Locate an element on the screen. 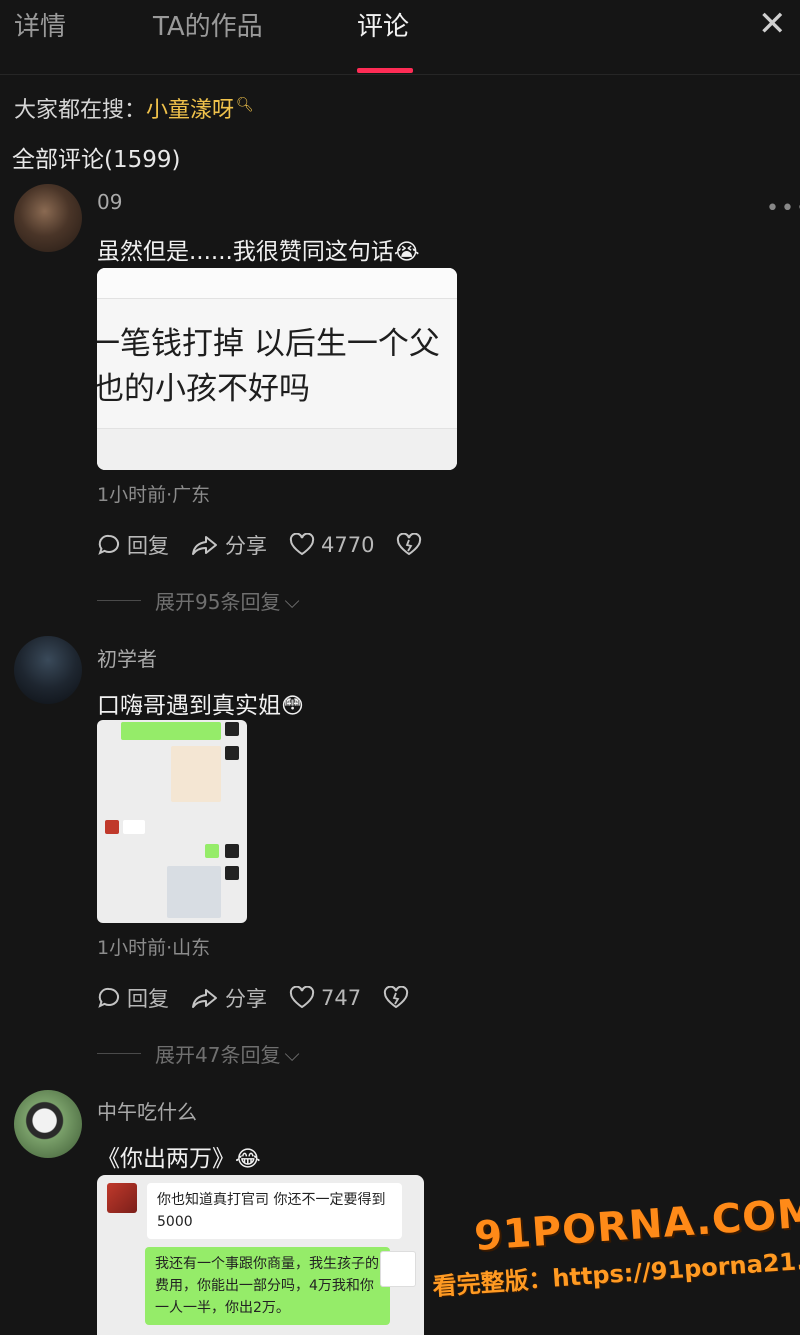  tab-comments: 评论 is located at coordinates (383, 24).